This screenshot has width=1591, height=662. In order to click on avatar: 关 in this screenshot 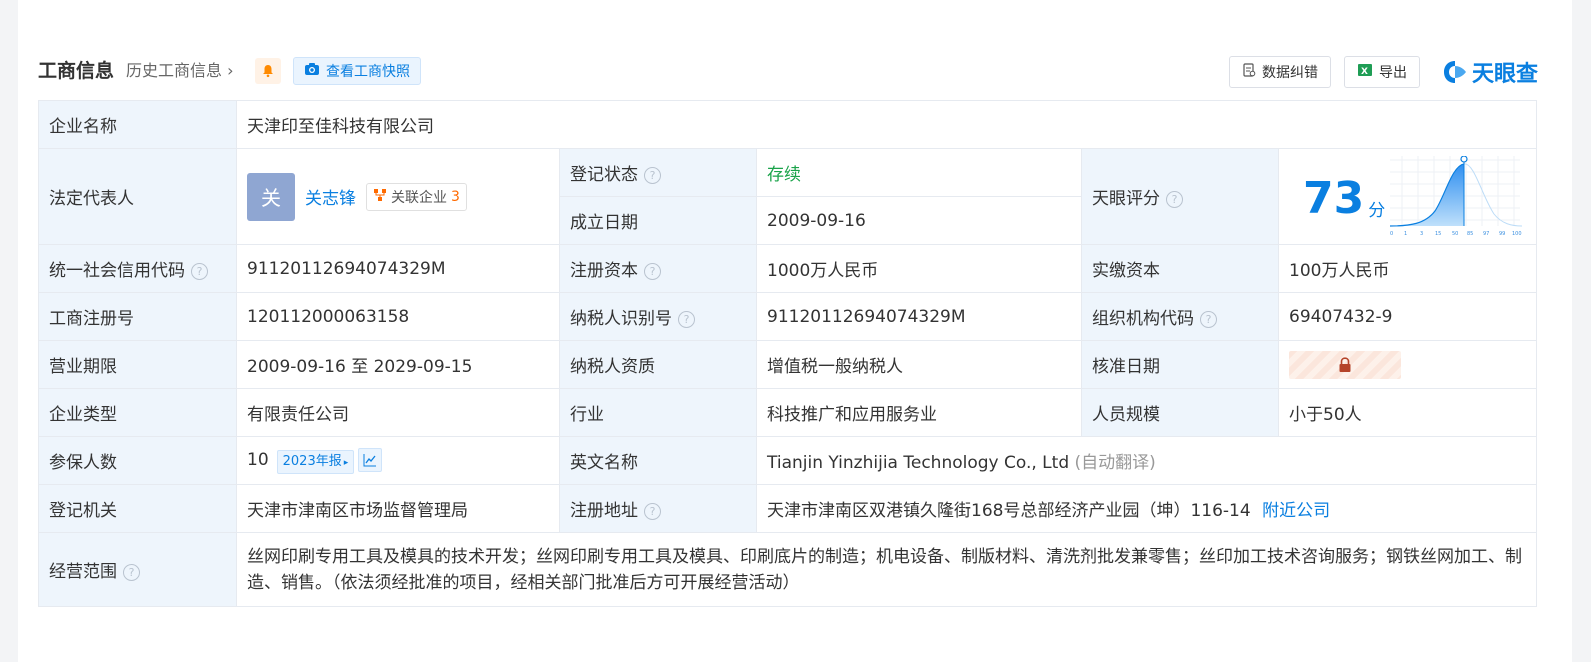, I will do `click(271, 196)`.